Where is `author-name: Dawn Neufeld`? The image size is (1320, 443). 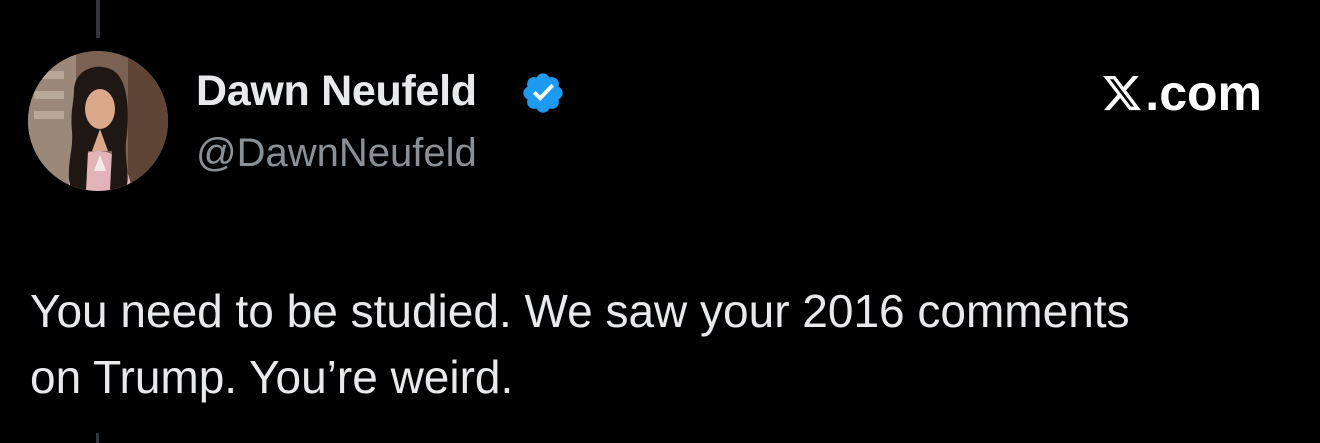 author-name: Dawn Neufeld is located at coordinates (336, 91).